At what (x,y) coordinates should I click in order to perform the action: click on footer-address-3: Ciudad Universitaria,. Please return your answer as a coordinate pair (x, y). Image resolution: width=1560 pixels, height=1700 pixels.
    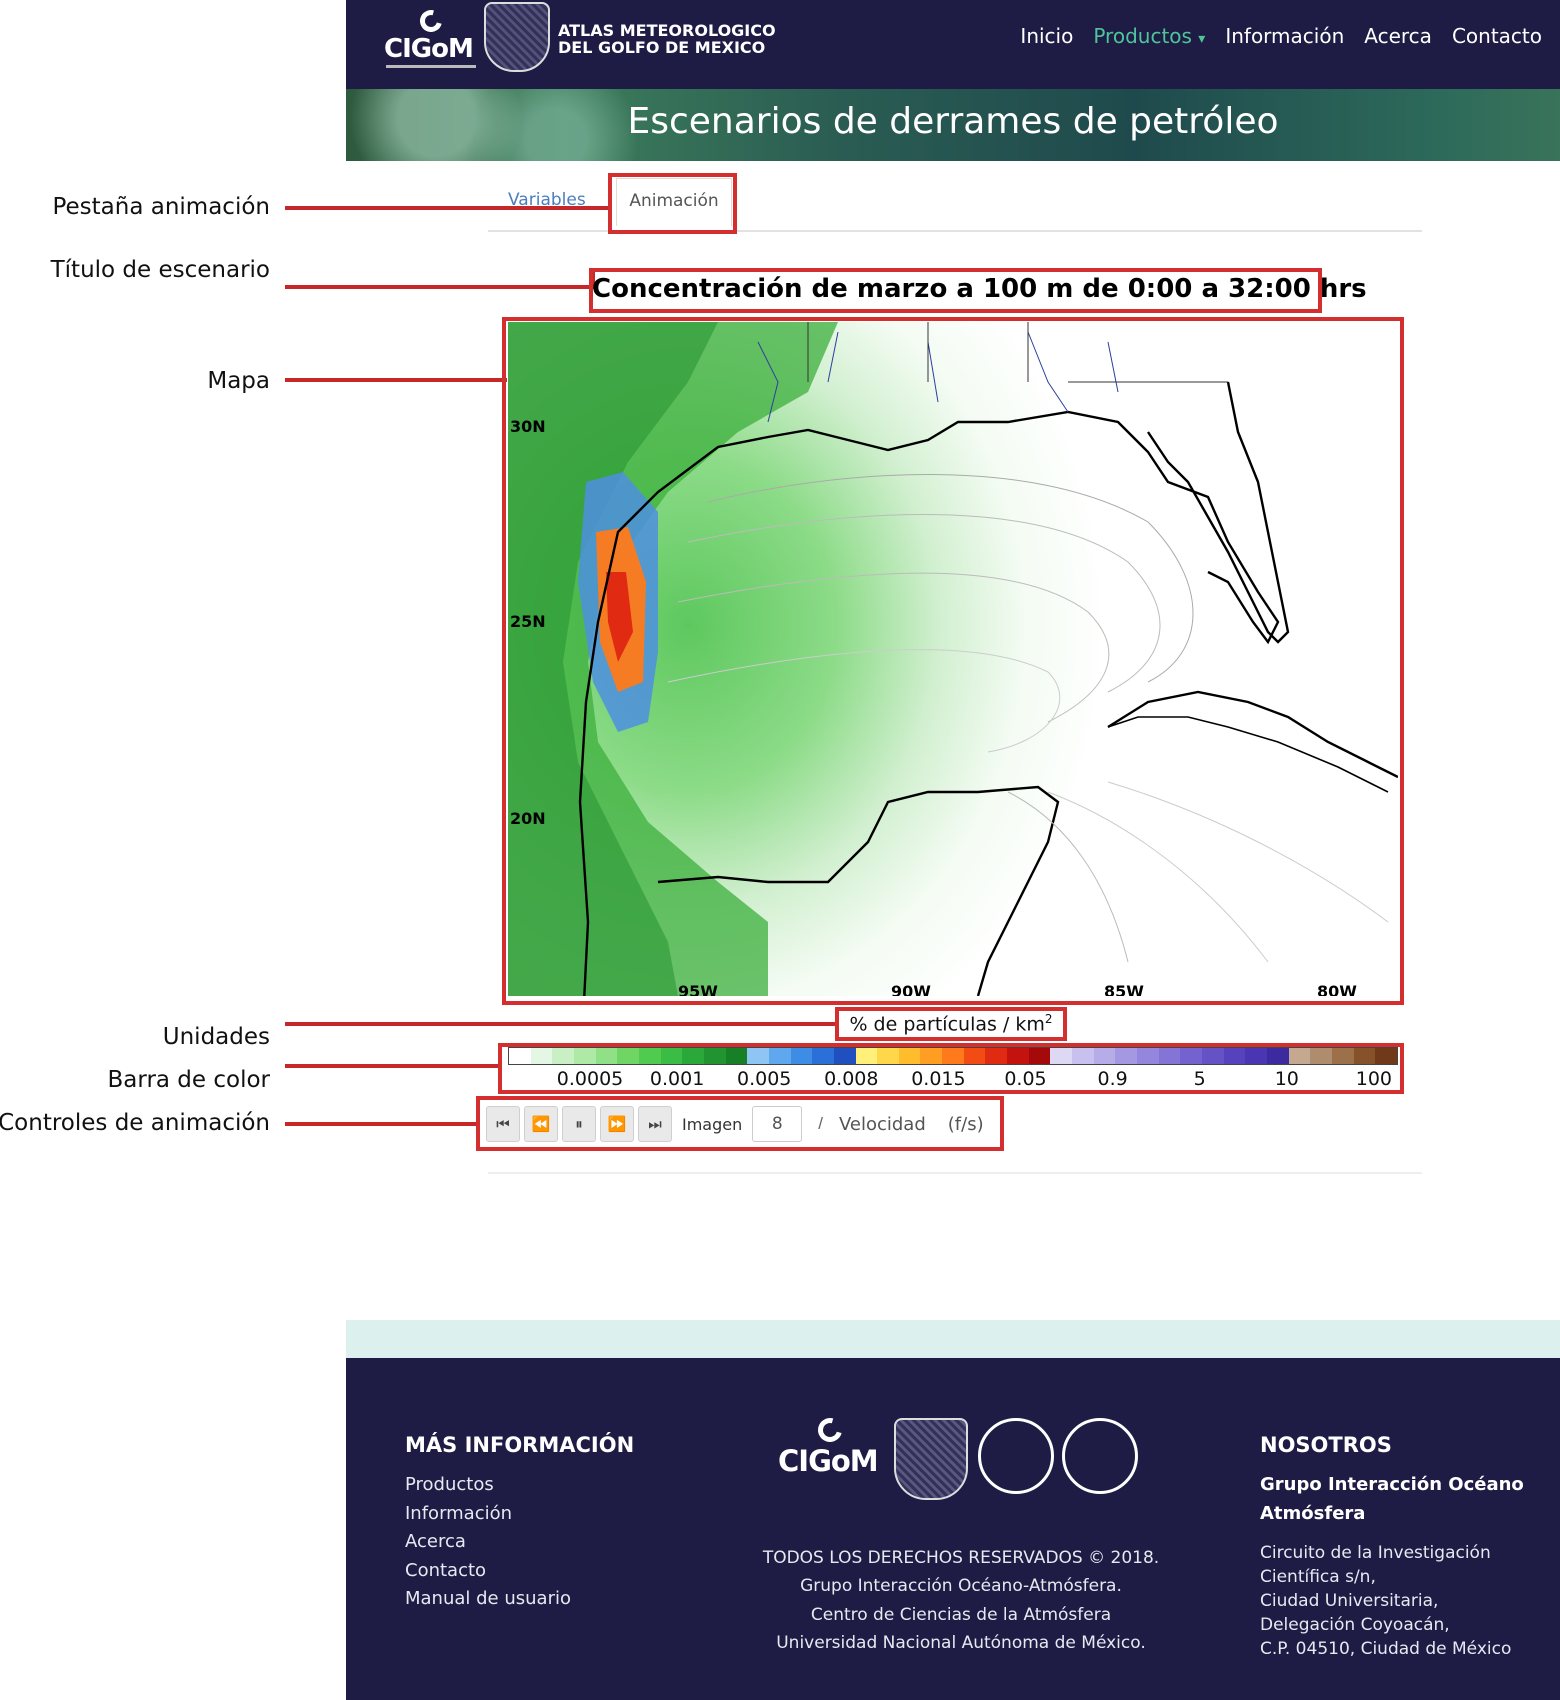
    Looking at the image, I should click on (1349, 1601).